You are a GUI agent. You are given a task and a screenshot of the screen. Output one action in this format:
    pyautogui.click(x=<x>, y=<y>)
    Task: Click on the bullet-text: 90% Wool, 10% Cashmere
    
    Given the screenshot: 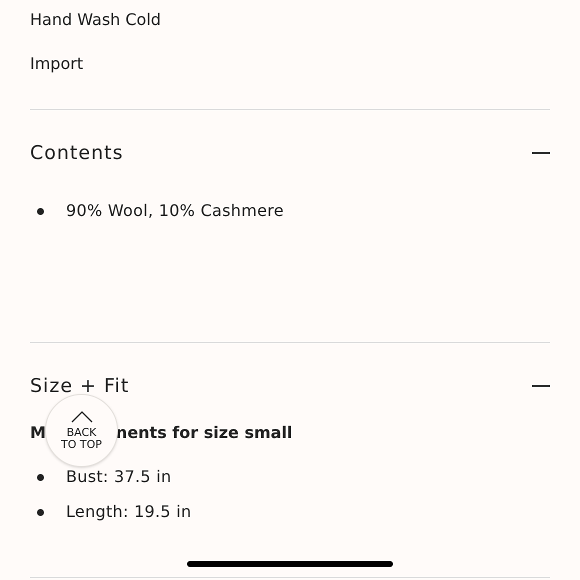 What is the action you would take?
    pyautogui.click(x=175, y=211)
    